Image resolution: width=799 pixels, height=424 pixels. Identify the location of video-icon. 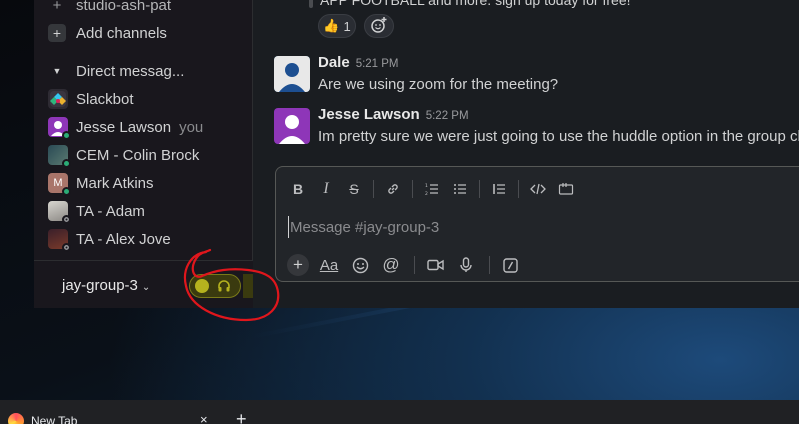
(435, 265).